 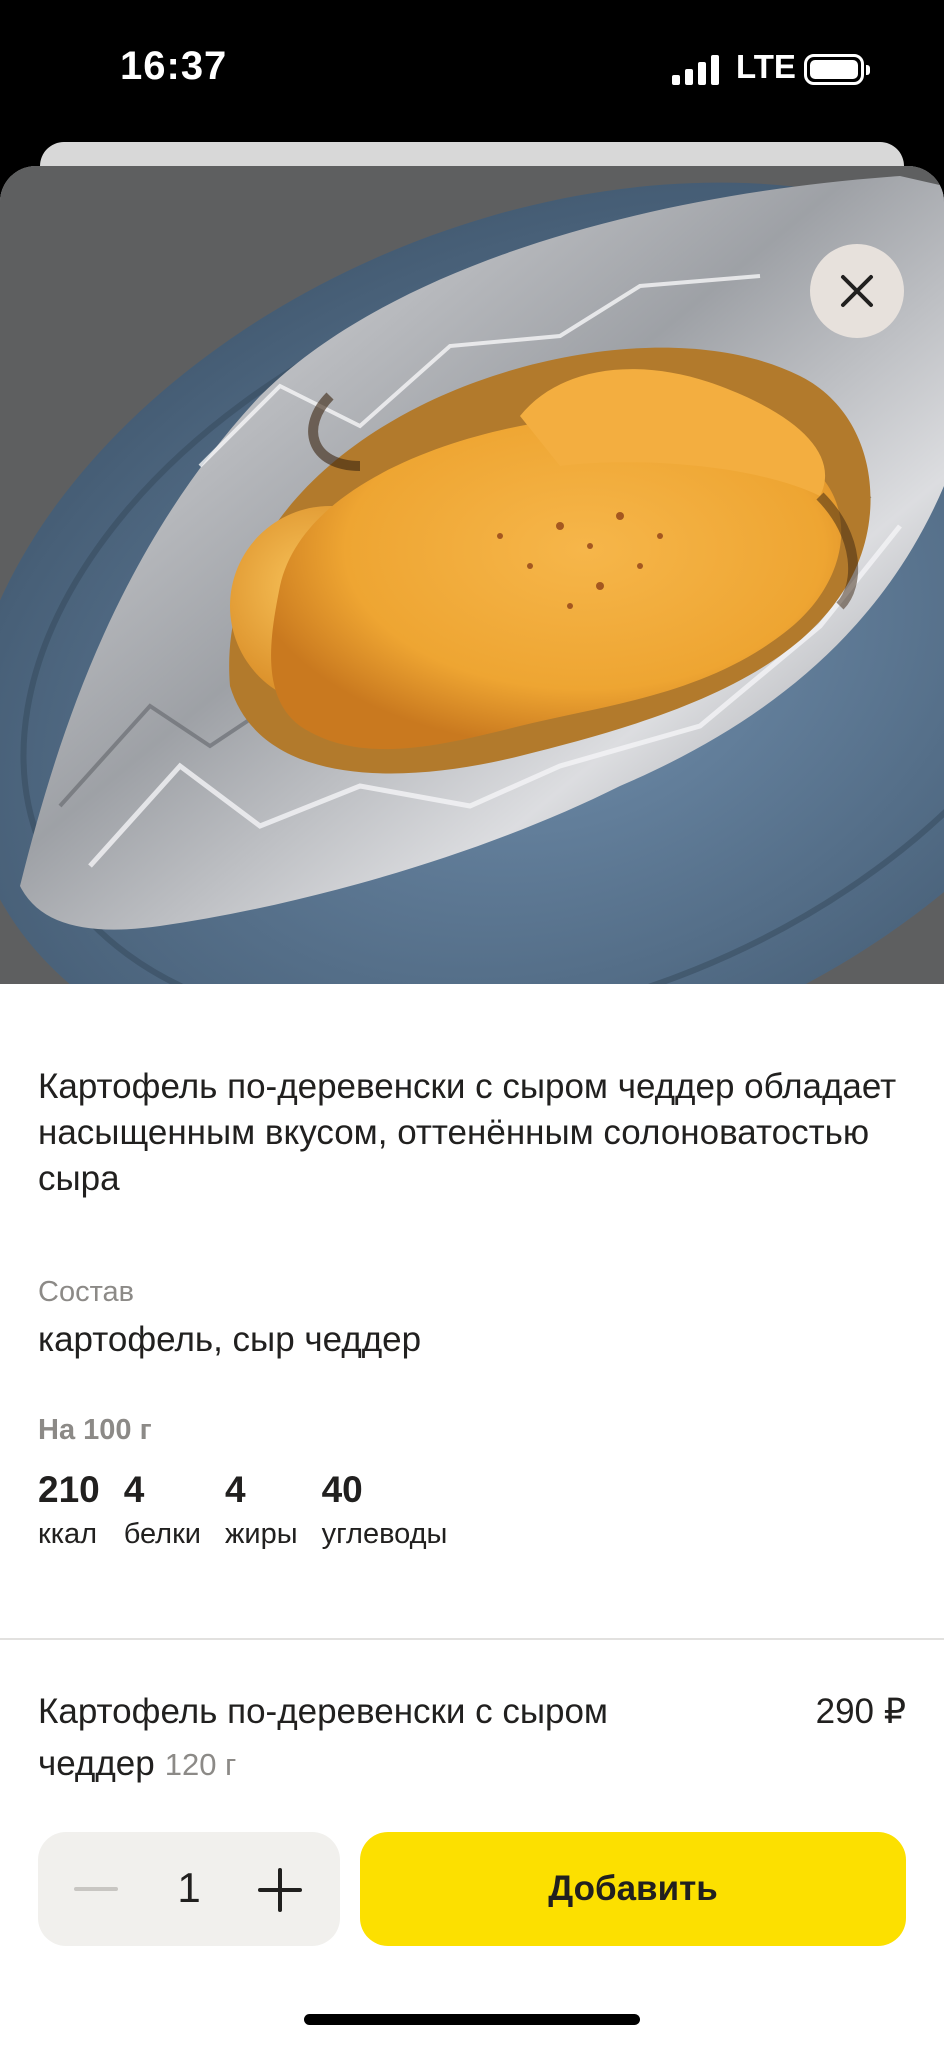 I want to click on home-indicator, so click(x=472, y=2019).